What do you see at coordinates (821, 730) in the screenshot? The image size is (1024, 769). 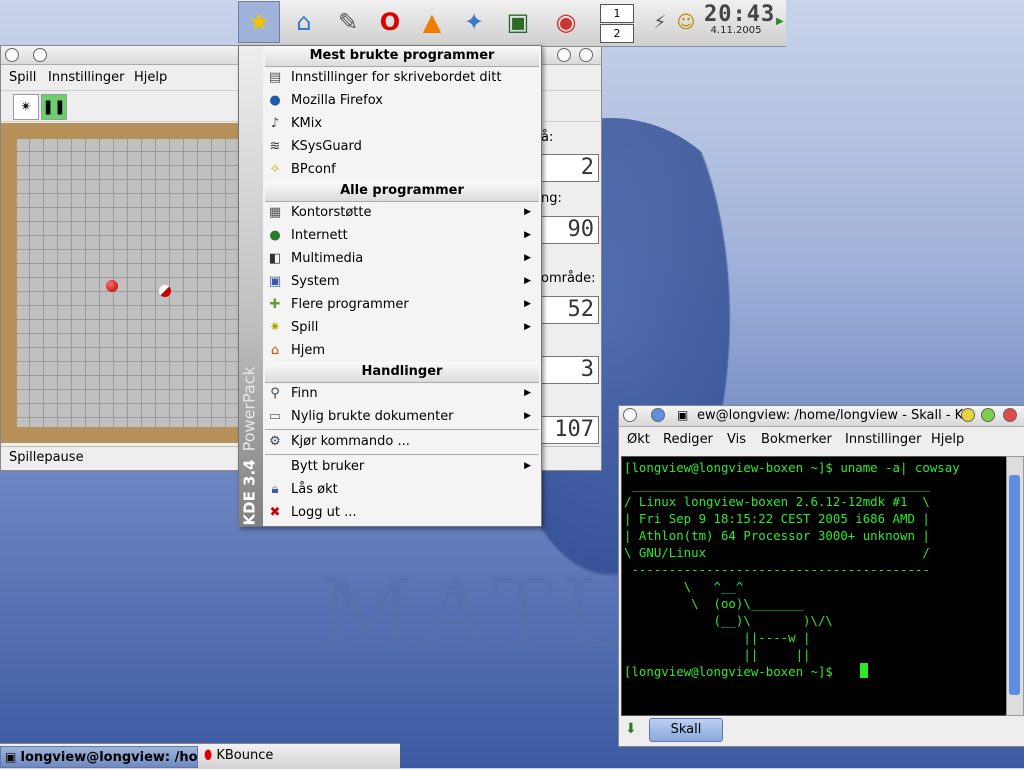 I see `konsole-tabbar: ⬇ Skall` at bounding box center [821, 730].